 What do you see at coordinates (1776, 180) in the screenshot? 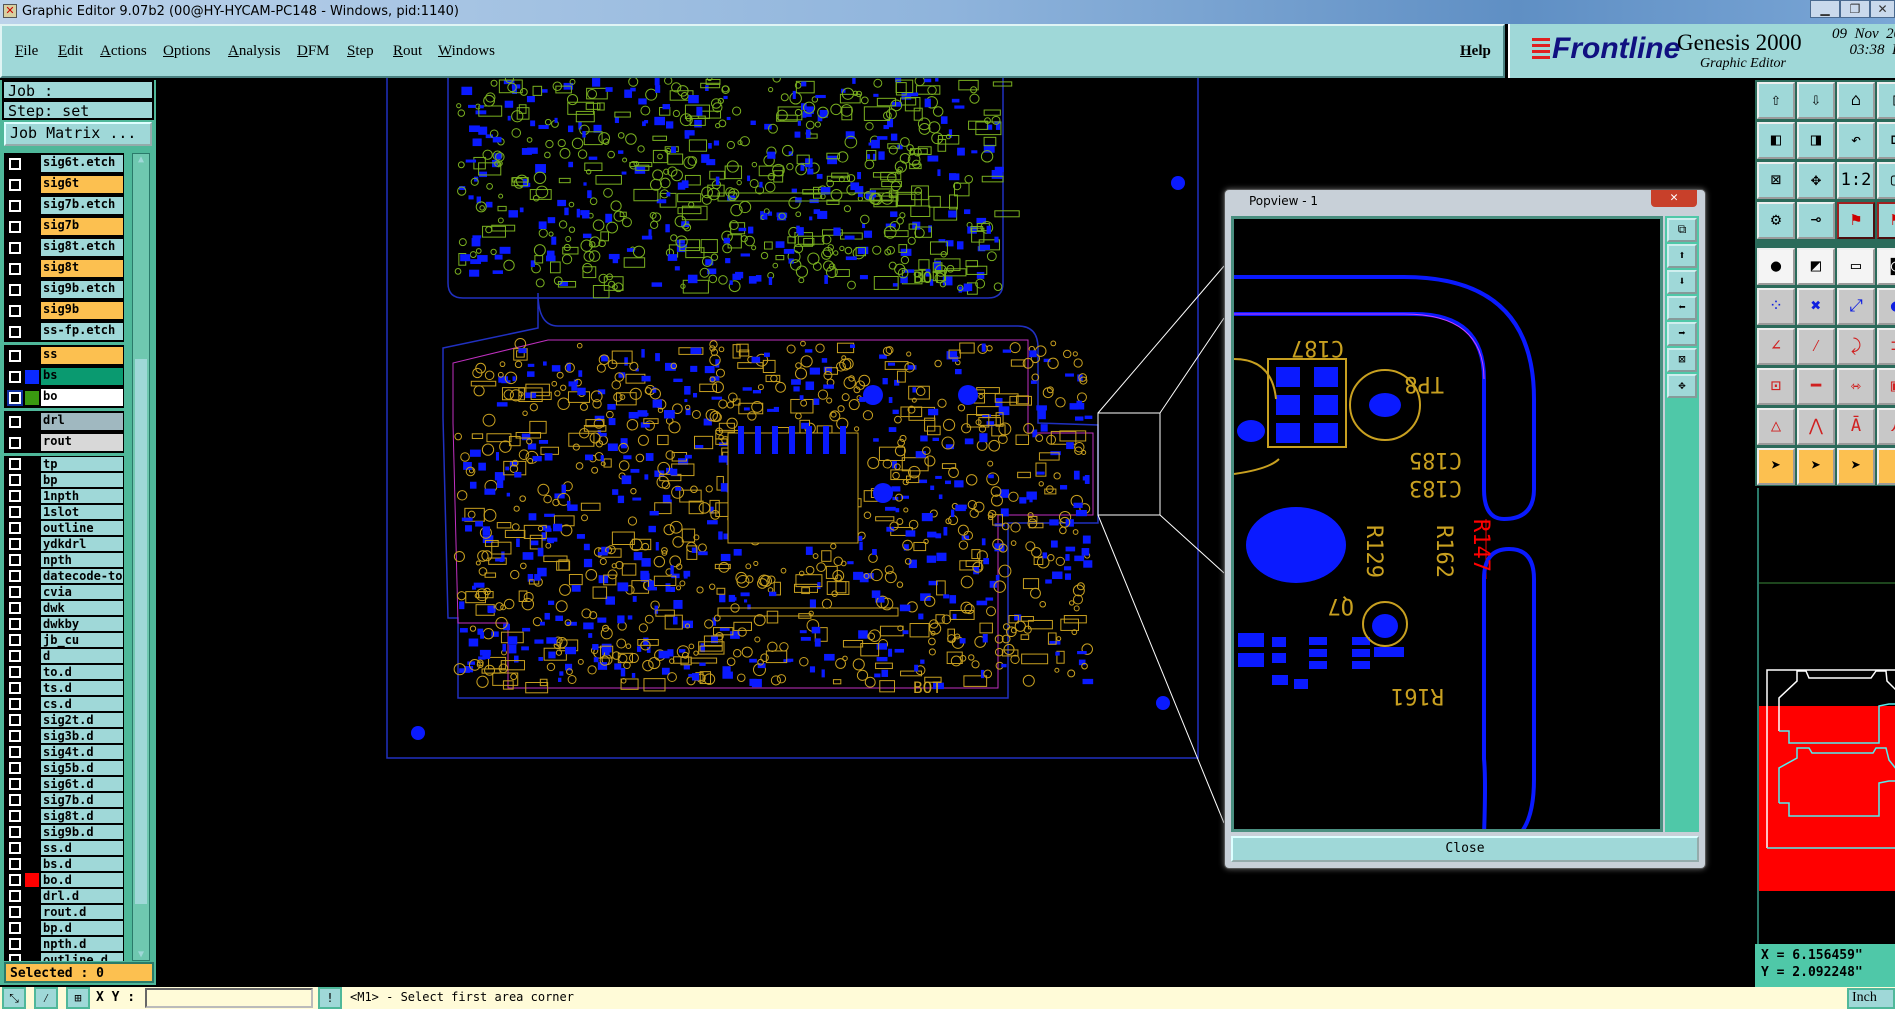
I see `tool-button-icon: ⊠` at bounding box center [1776, 180].